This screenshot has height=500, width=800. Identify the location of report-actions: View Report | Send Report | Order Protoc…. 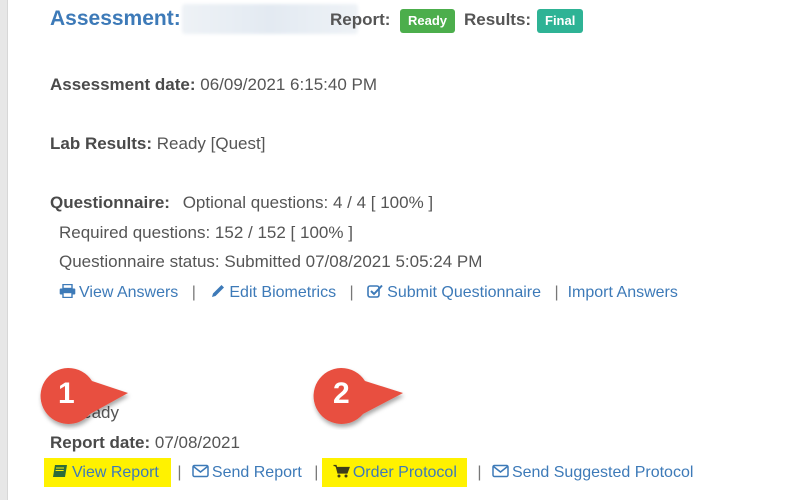
(368, 472).